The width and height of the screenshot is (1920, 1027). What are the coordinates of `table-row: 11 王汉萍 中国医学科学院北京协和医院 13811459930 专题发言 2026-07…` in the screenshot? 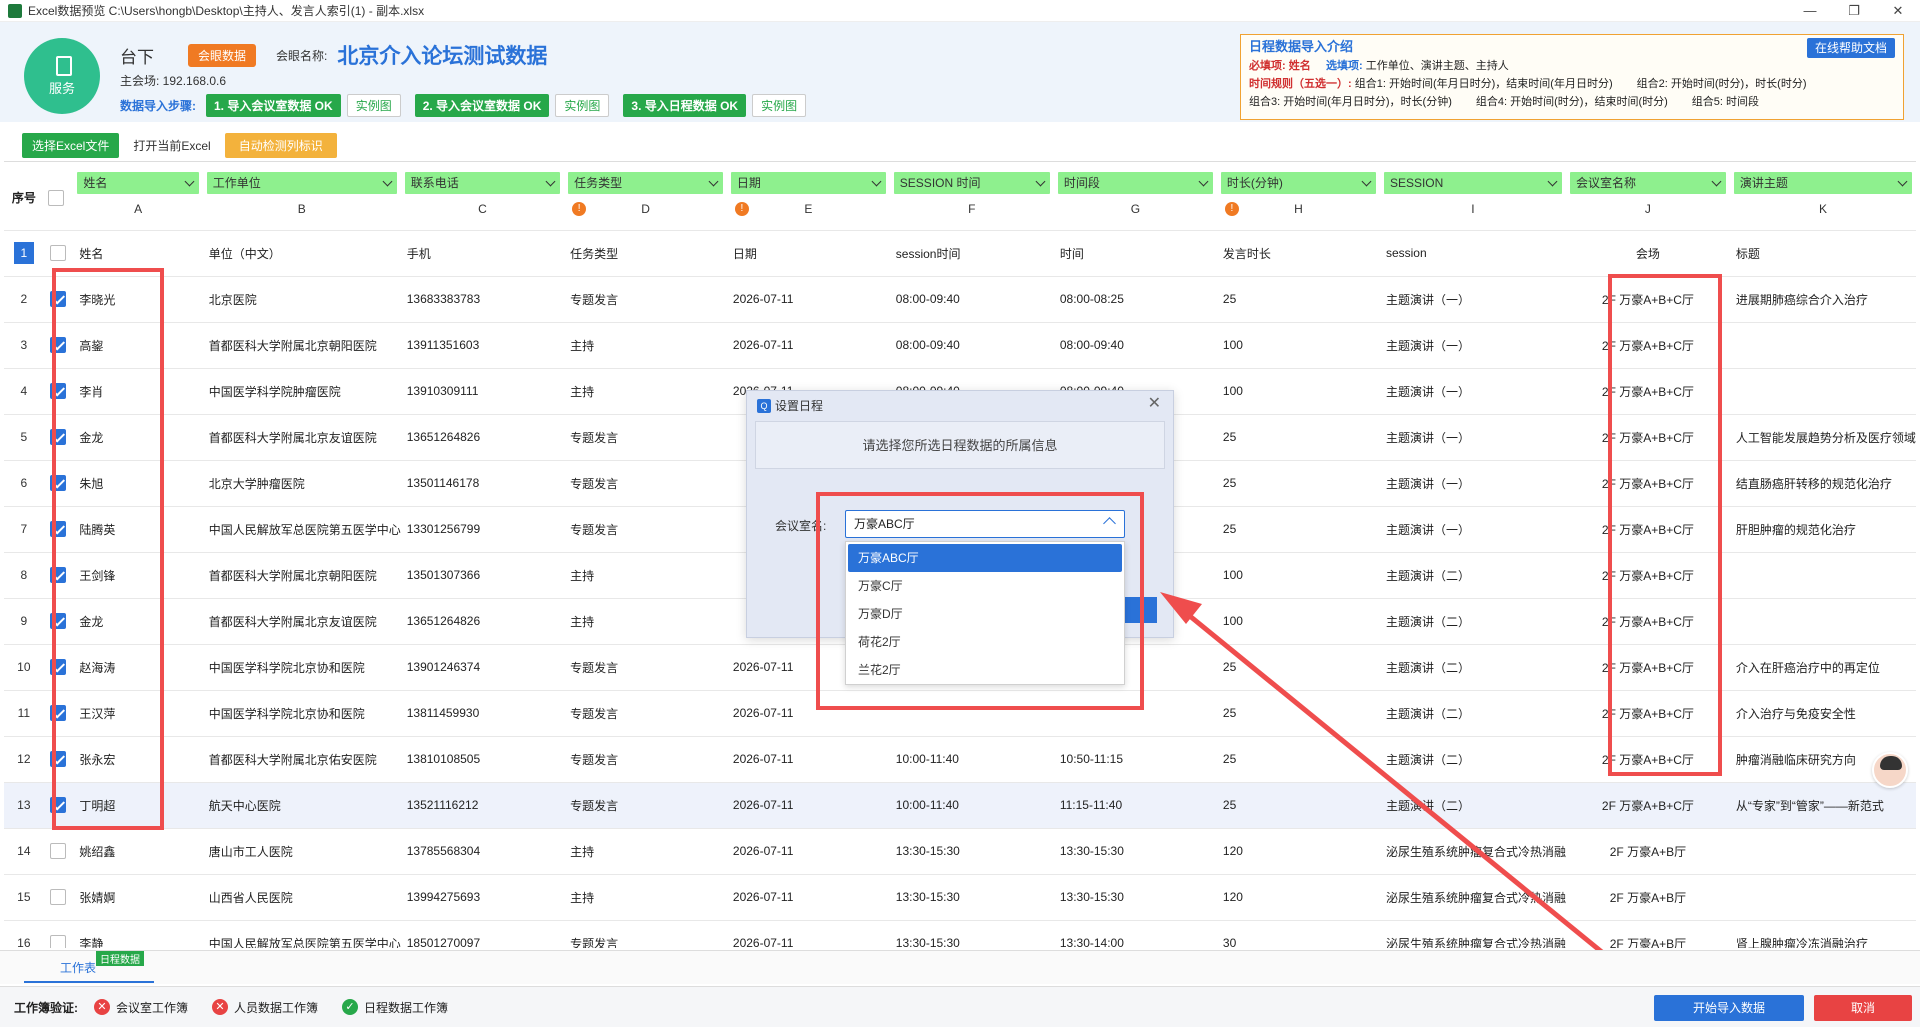 It's located at (960, 713).